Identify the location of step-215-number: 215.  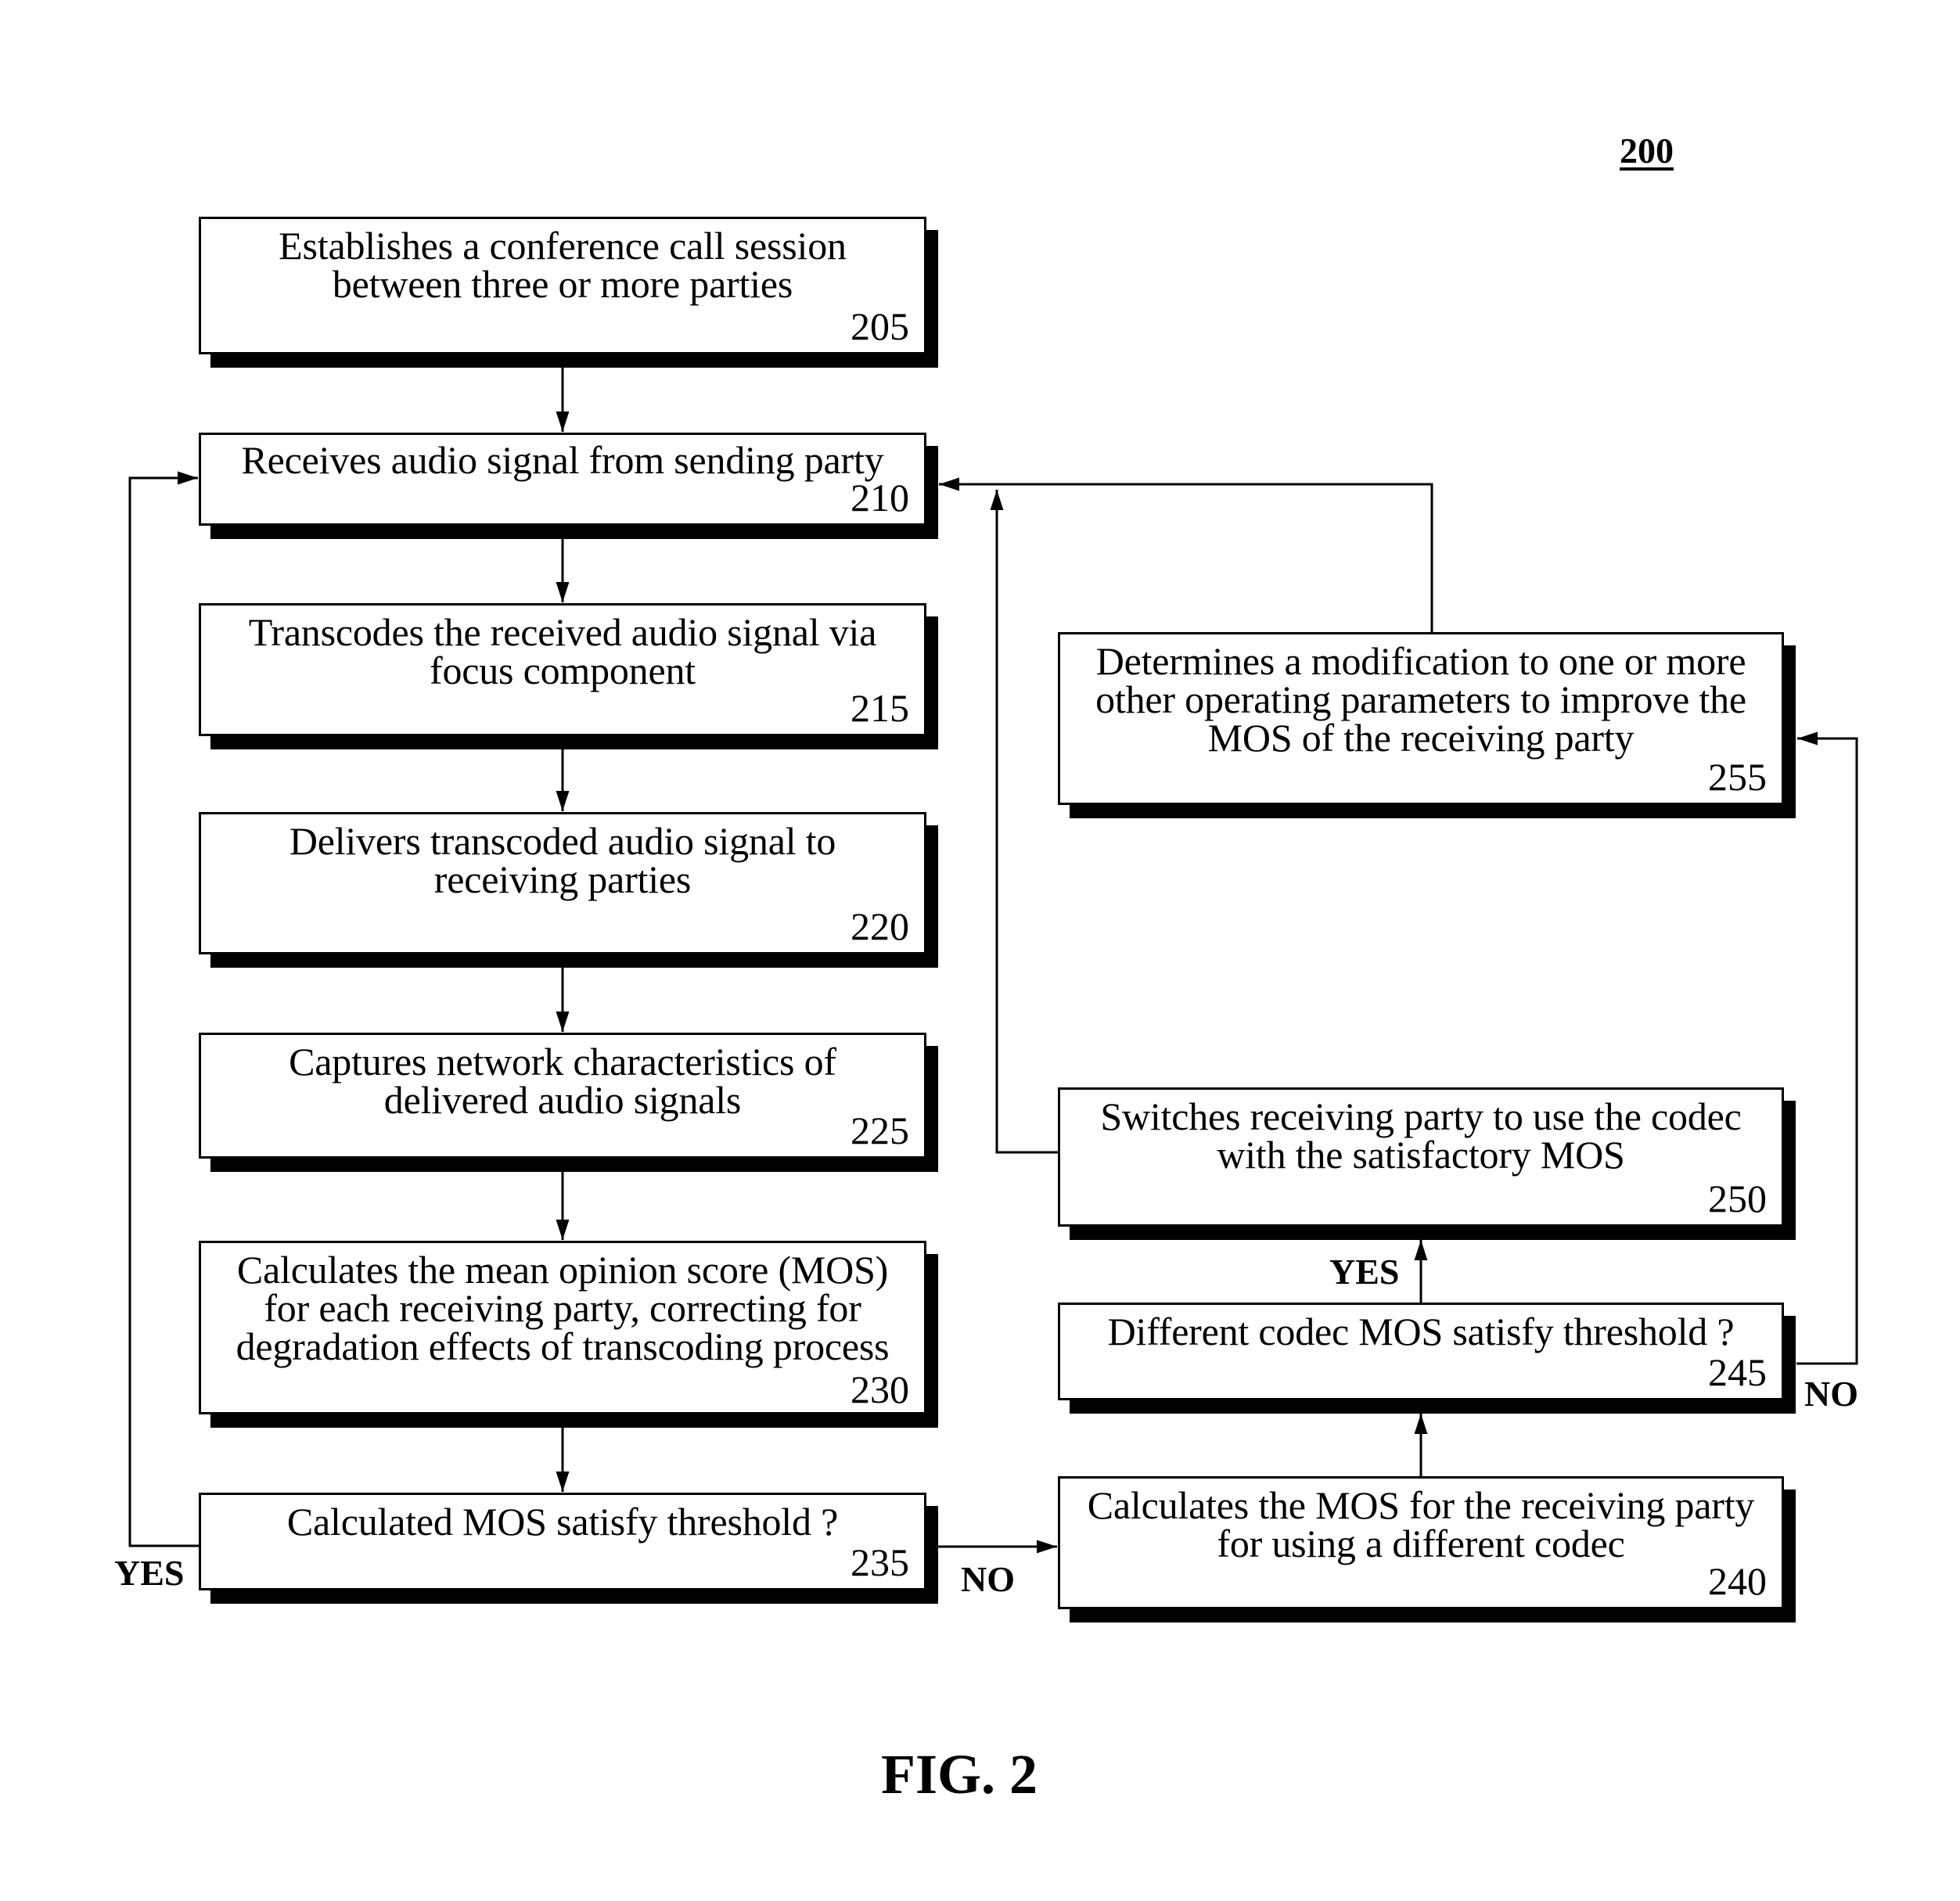
(880, 708).